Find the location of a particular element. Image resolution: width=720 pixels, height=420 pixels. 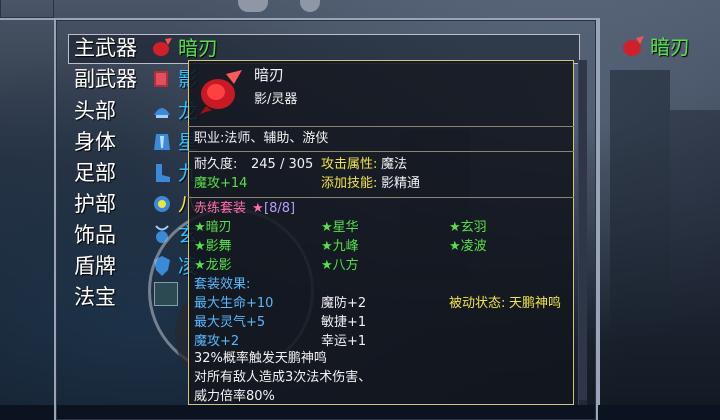

set-item: ★影舞 is located at coordinates (213, 246).